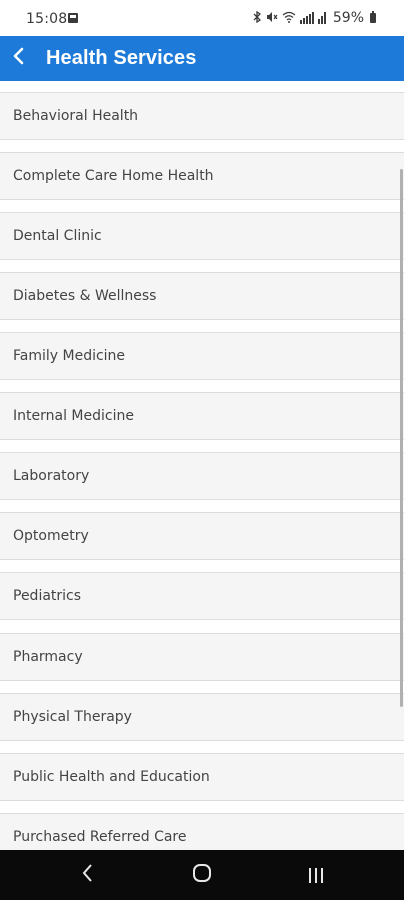  I want to click on list-item-behavioral-health: Behavioral Health, so click(202, 116).